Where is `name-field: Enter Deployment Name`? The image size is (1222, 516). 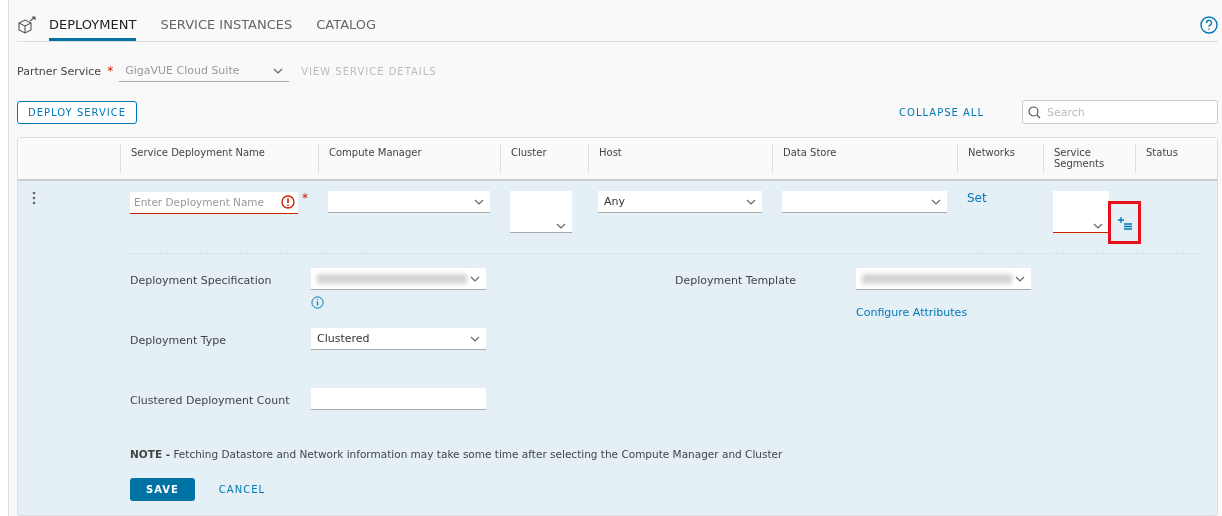 name-field: Enter Deployment Name is located at coordinates (214, 202).